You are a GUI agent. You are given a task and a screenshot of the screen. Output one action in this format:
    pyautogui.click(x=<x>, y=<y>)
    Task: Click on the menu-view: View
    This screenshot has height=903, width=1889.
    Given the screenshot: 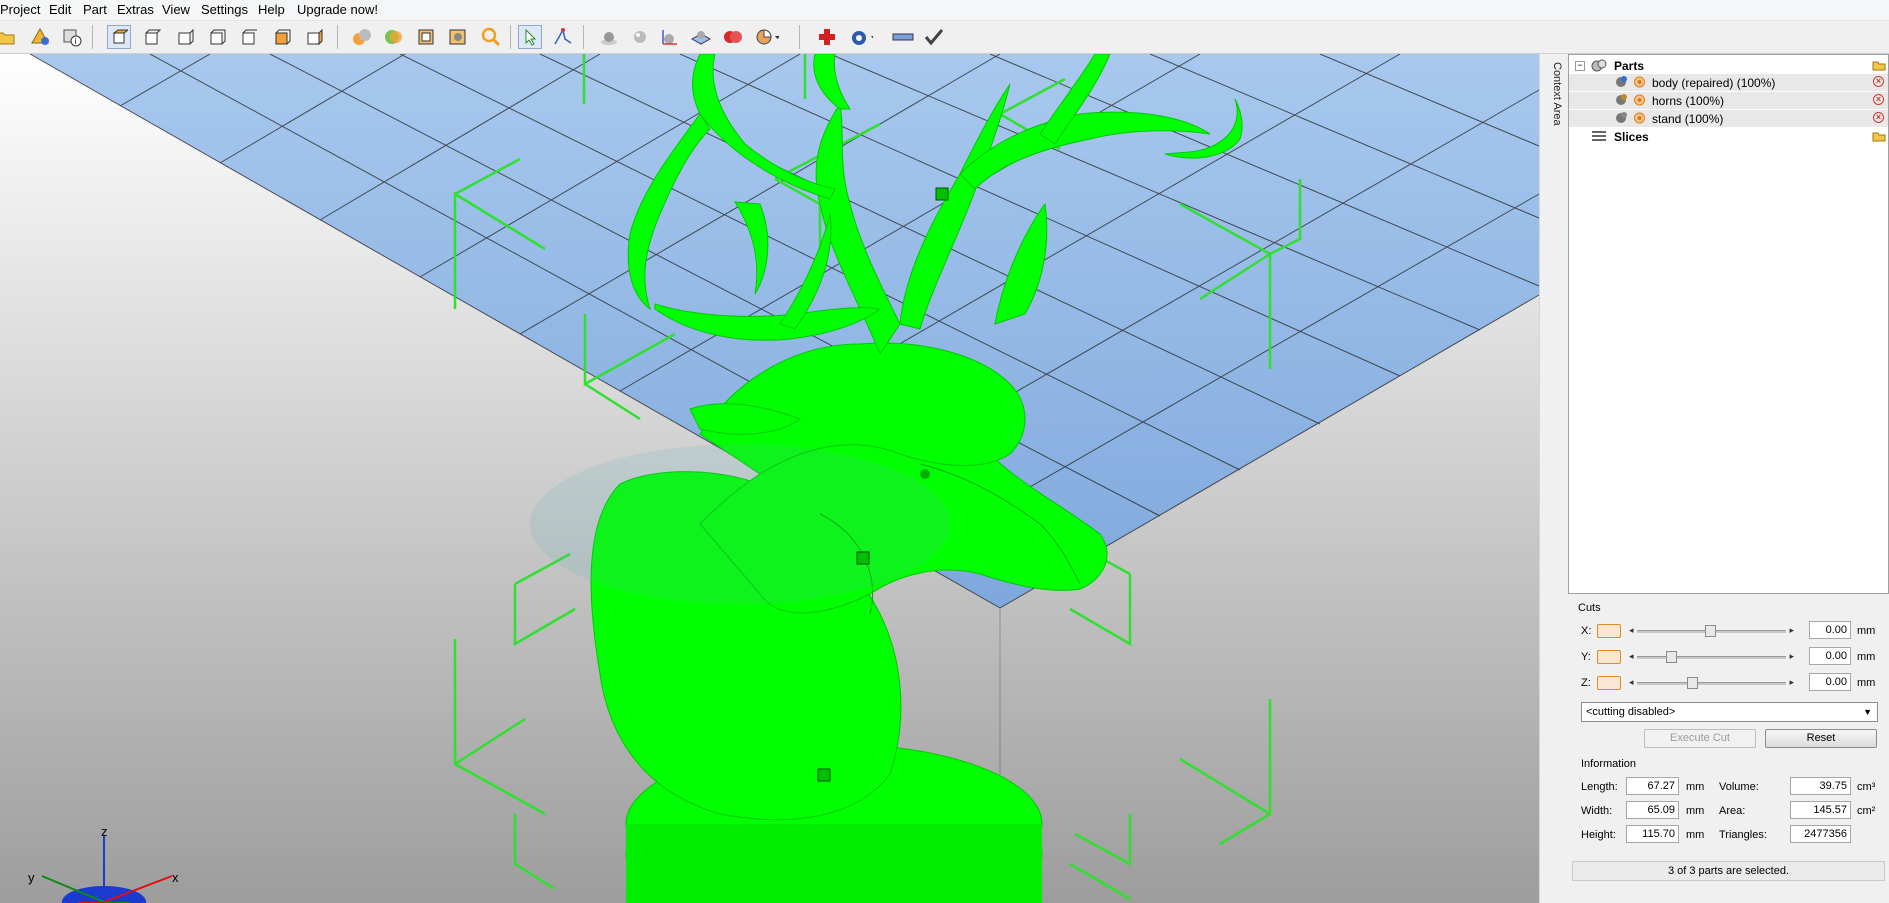 What is the action you would take?
    pyautogui.click(x=176, y=9)
    